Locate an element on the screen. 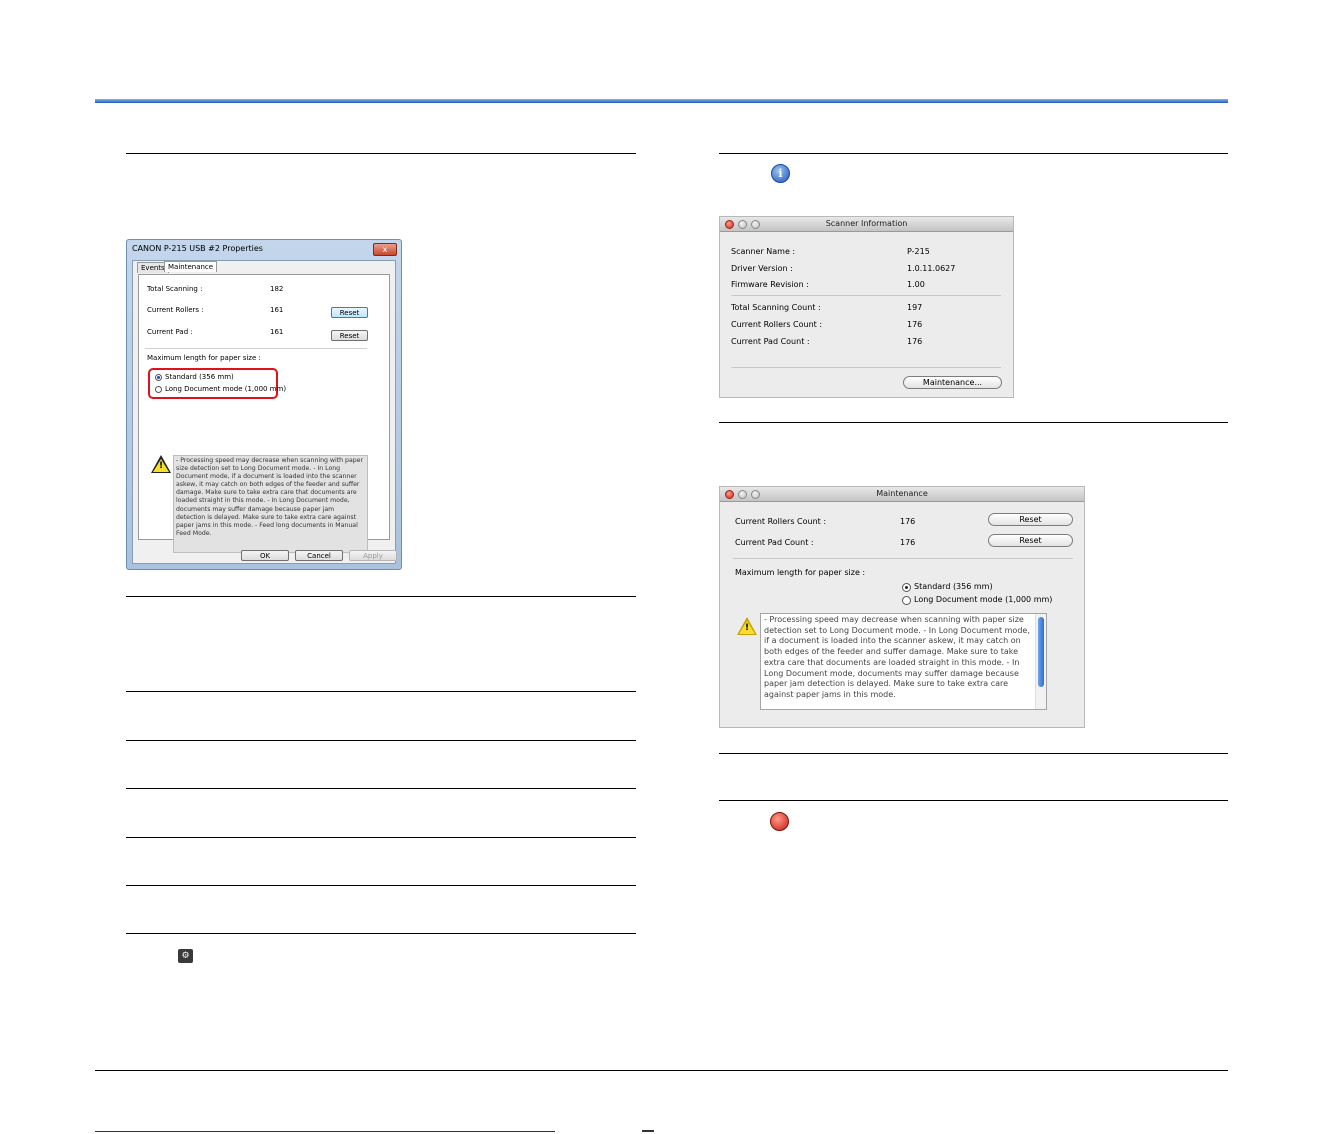  page-marker is located at coordinates (648, 1131).